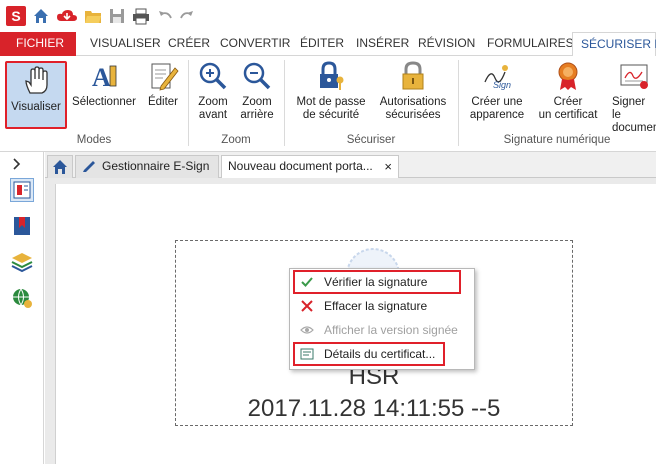 The height and width of the screenshot is (464, 656). Describe the element at coordinates (382, 44) in the screenshot. I see `tab-inserer: INSÉRER` at that location.